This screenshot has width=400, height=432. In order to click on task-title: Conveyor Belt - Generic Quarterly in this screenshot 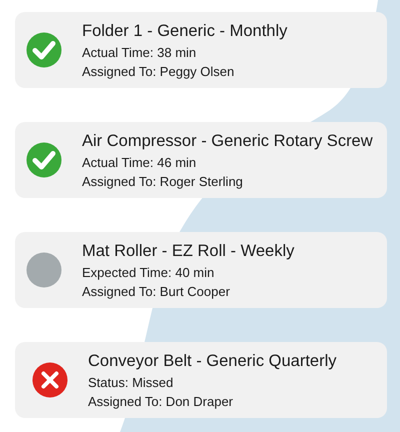, I will do `click(212, 361)`.